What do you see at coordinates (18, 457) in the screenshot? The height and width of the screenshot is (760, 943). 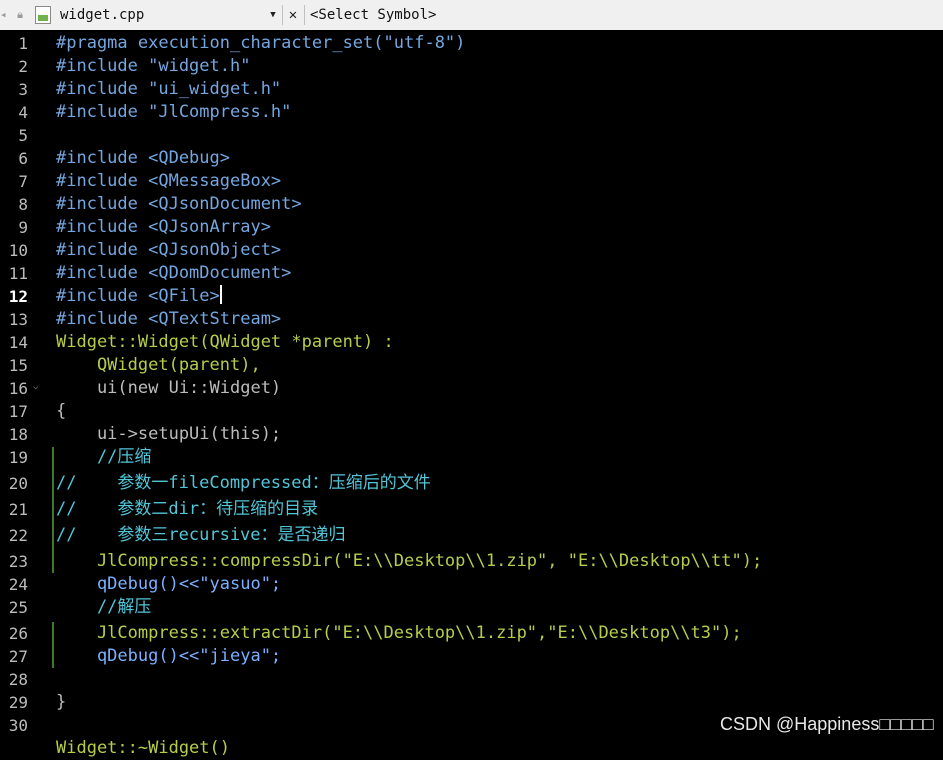 I see `line-number: 19` at bounding box center [18, 457].